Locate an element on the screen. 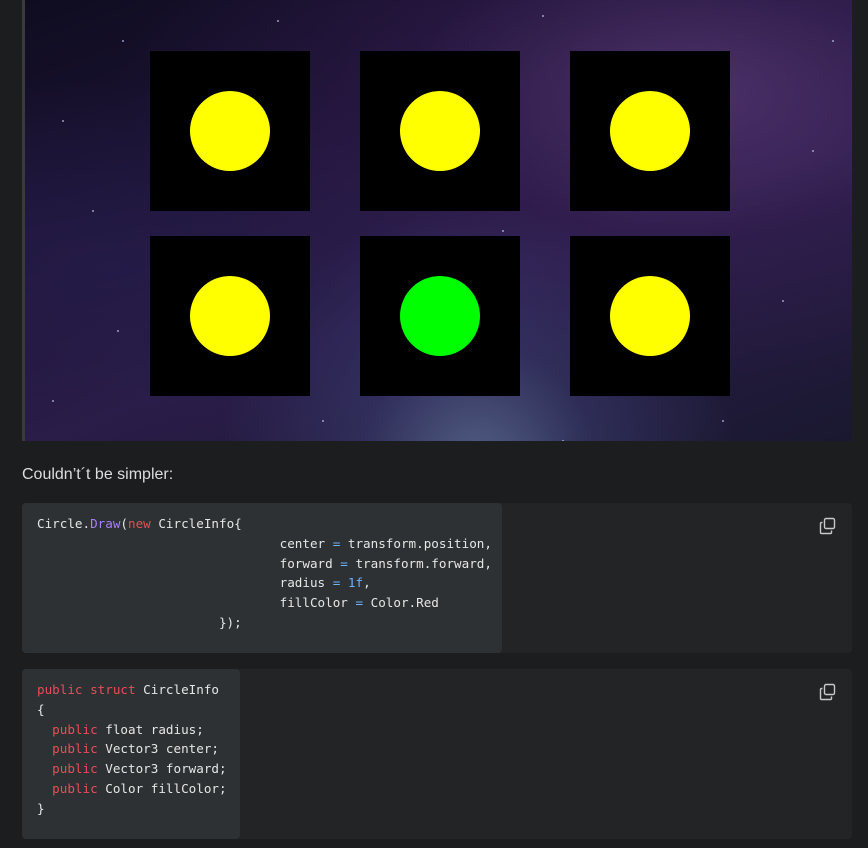 This screenshot has width=868, height=848. code-token: CircleInfo is located at coordinates (177, 689).